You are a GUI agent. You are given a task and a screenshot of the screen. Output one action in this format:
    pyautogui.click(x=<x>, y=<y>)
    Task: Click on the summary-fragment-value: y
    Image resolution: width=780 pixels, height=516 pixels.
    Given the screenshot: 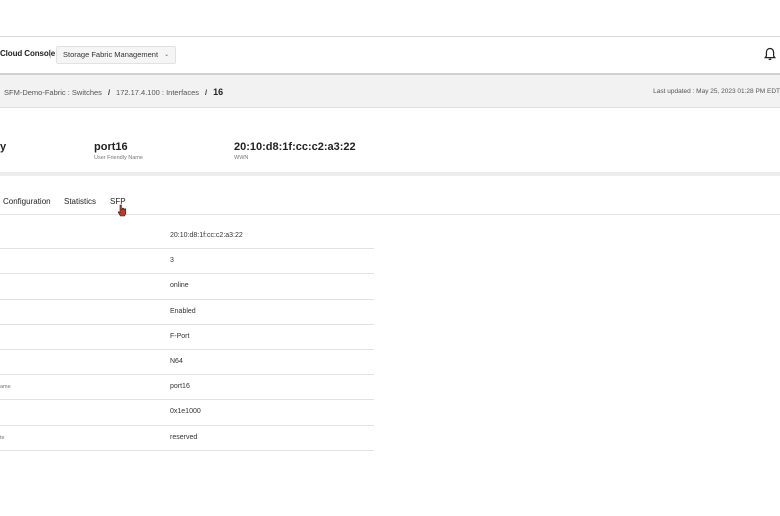 What is the action you would take?
    pyautogui.click(x=3, y=147)
    